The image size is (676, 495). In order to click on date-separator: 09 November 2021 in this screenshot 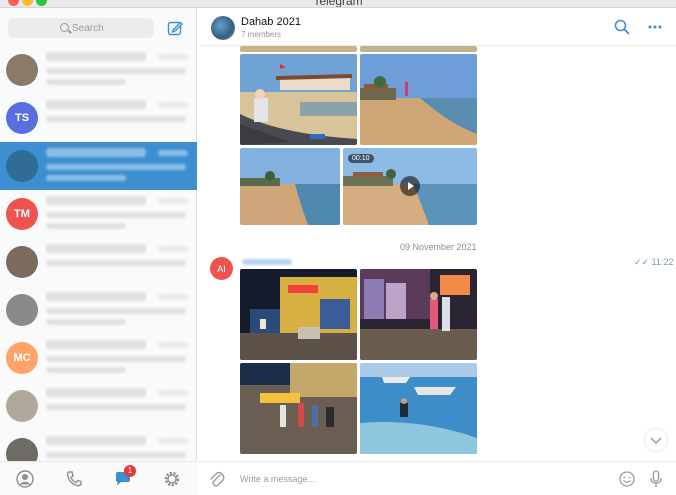, I will do `click(438, 247)`.